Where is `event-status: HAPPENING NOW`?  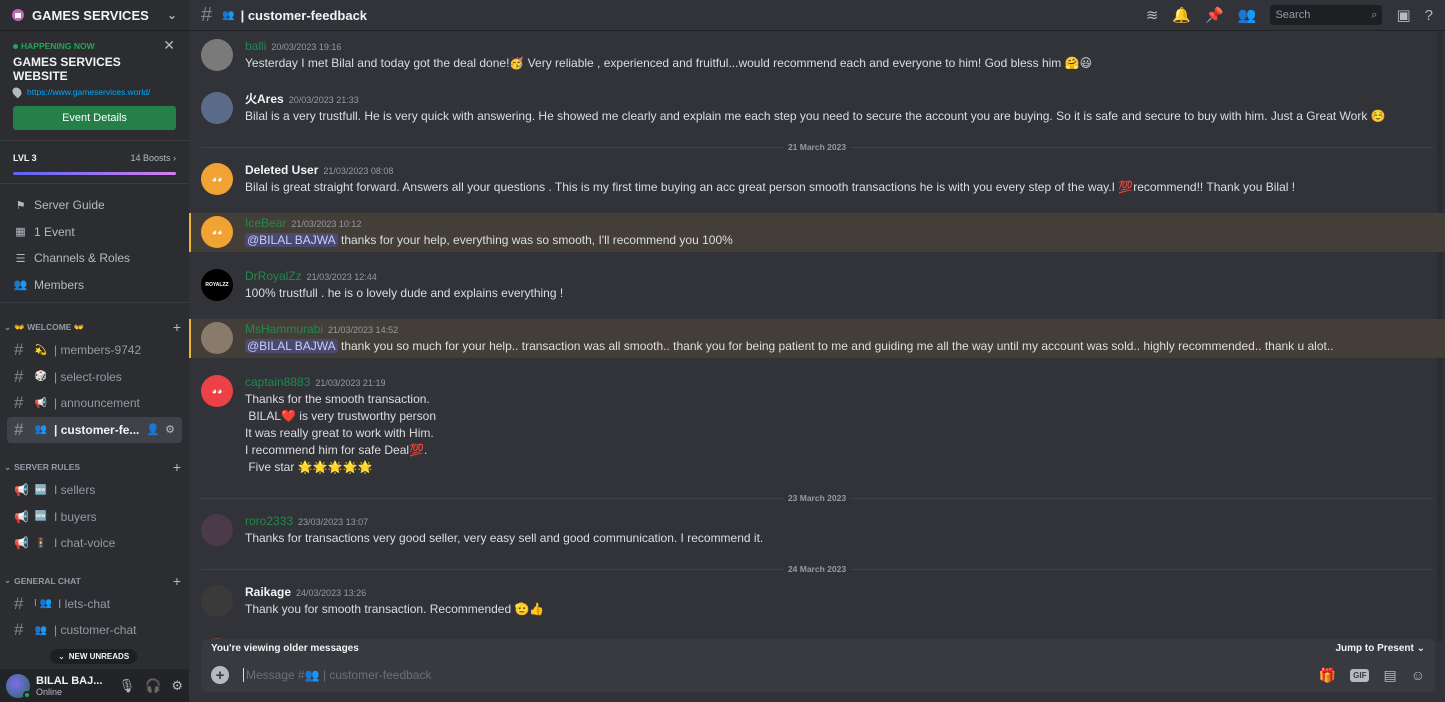
event-status: HAPPENING NOW is located at coordinates (94, 46).